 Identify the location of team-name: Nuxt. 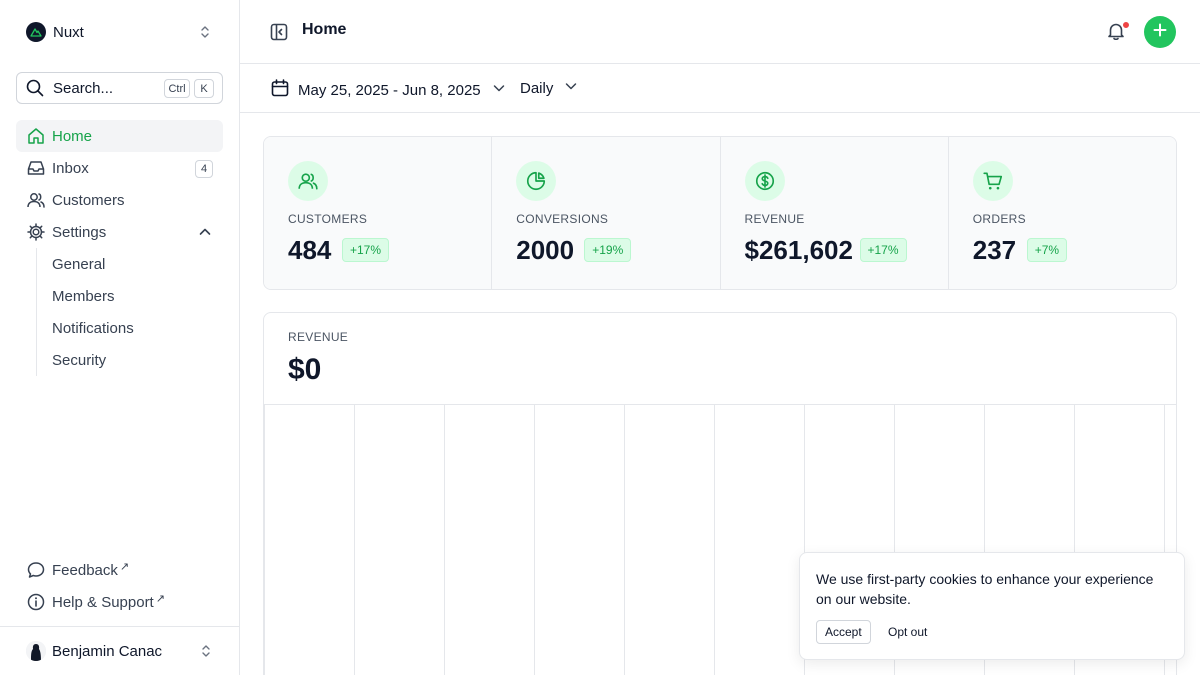
(68, 32).